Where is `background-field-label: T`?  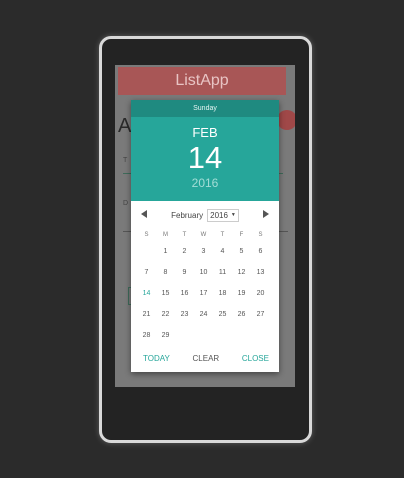
background-field-label: T is located at coordinates (125, 160).